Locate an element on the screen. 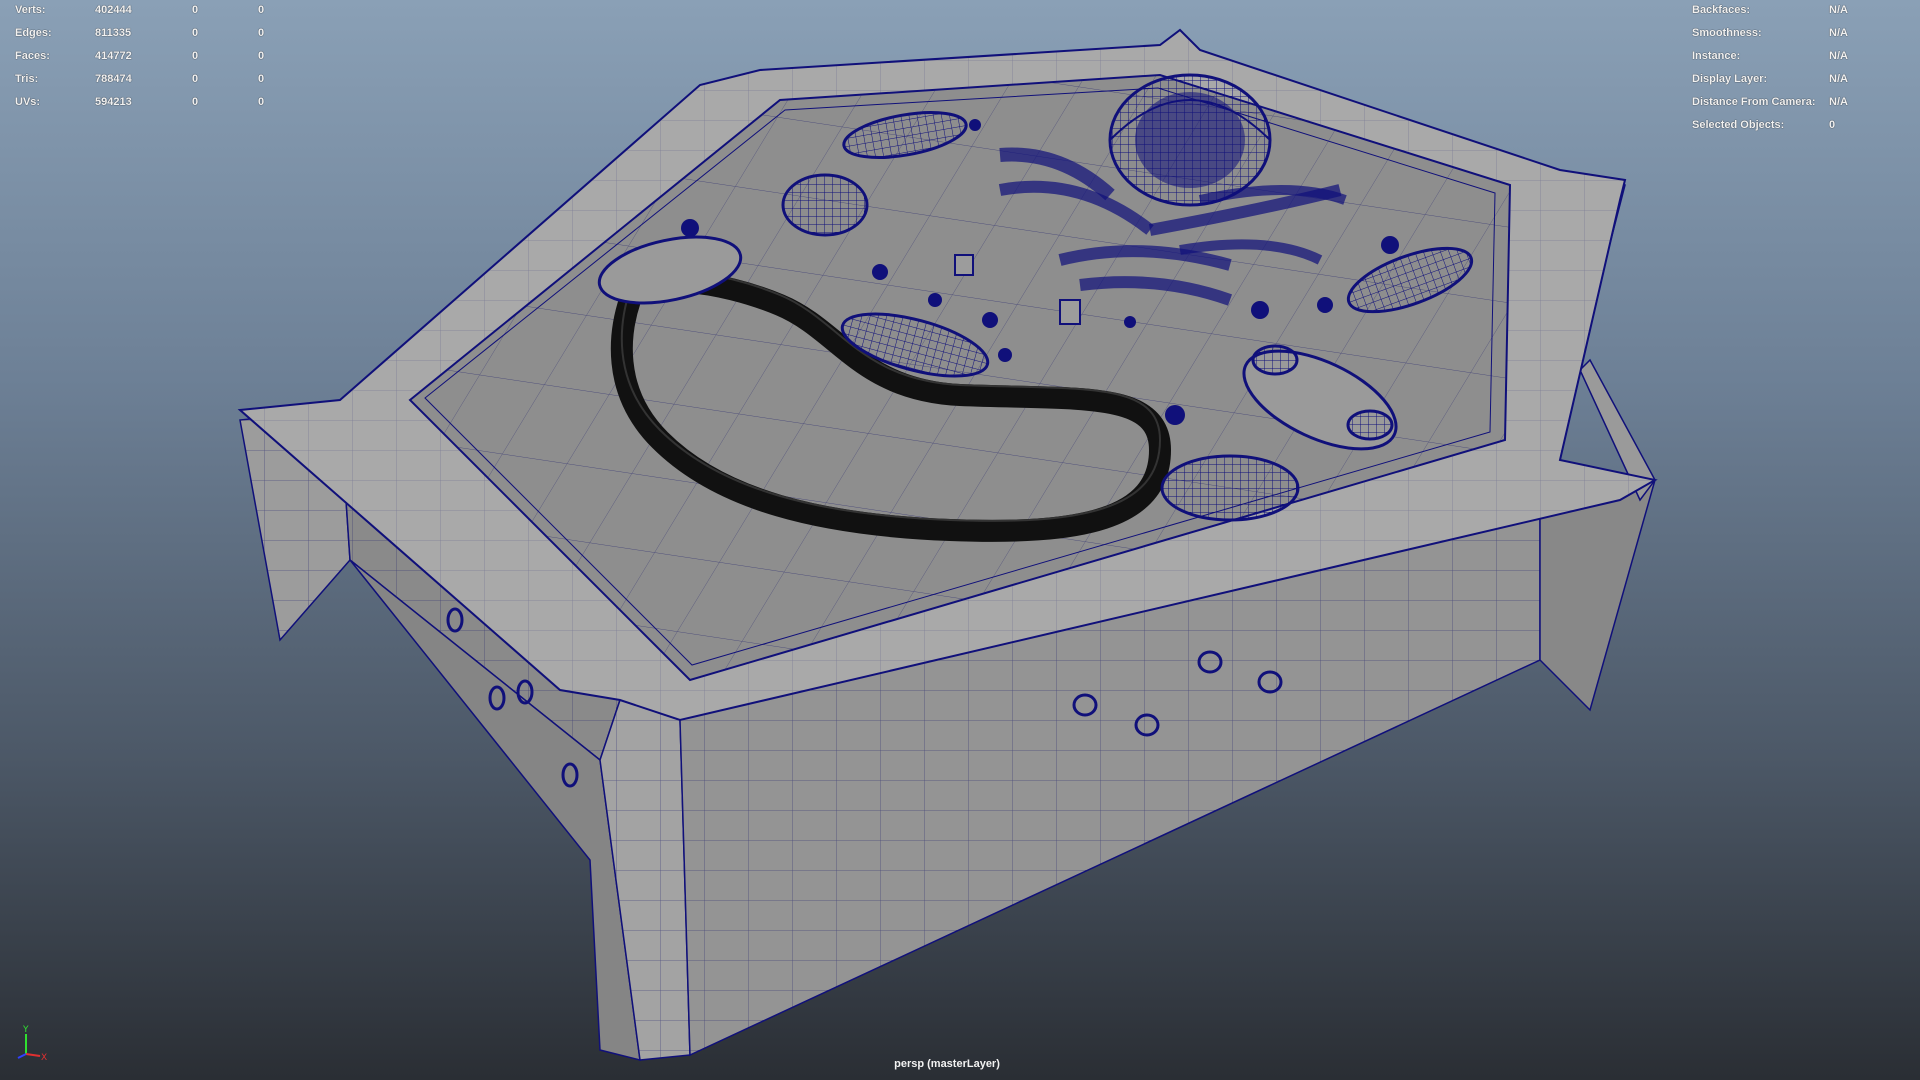 This screenshot has width=1920, height=1080. hud-label: Tris: is located at coordinates (27, 79).